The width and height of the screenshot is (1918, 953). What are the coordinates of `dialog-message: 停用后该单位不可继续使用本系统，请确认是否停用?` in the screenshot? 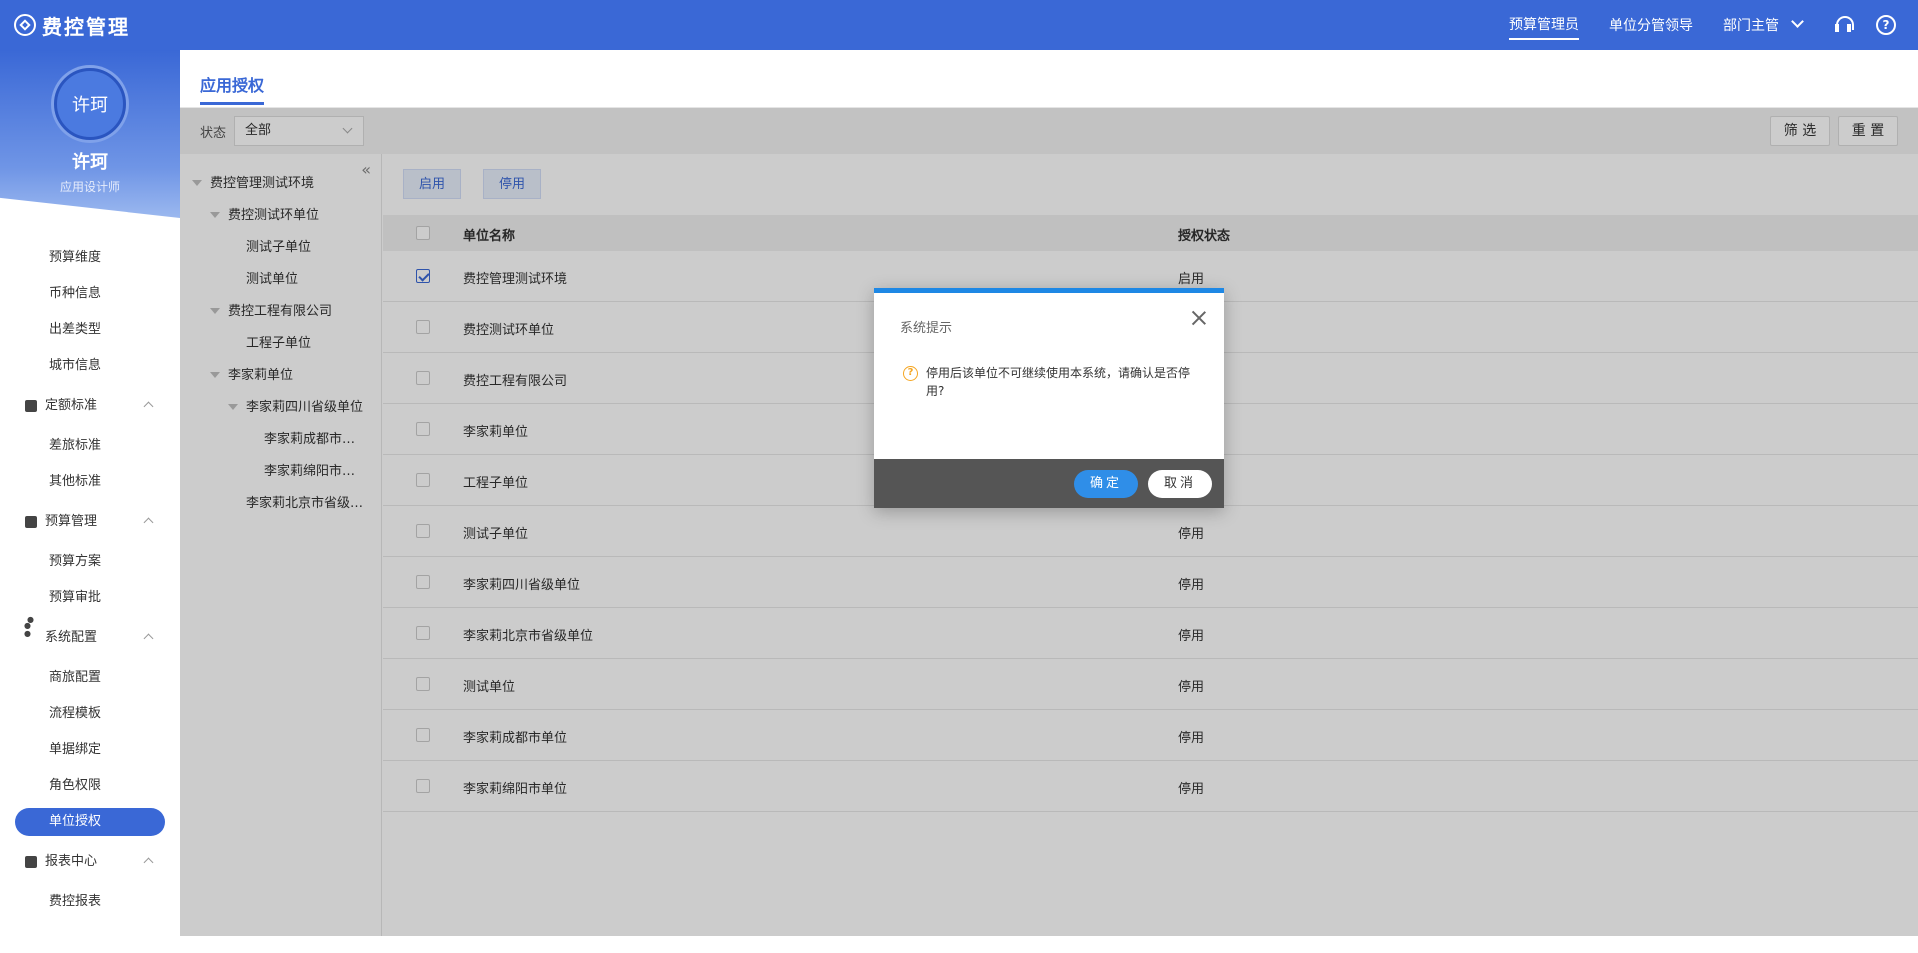 It's located at (1058, 382).